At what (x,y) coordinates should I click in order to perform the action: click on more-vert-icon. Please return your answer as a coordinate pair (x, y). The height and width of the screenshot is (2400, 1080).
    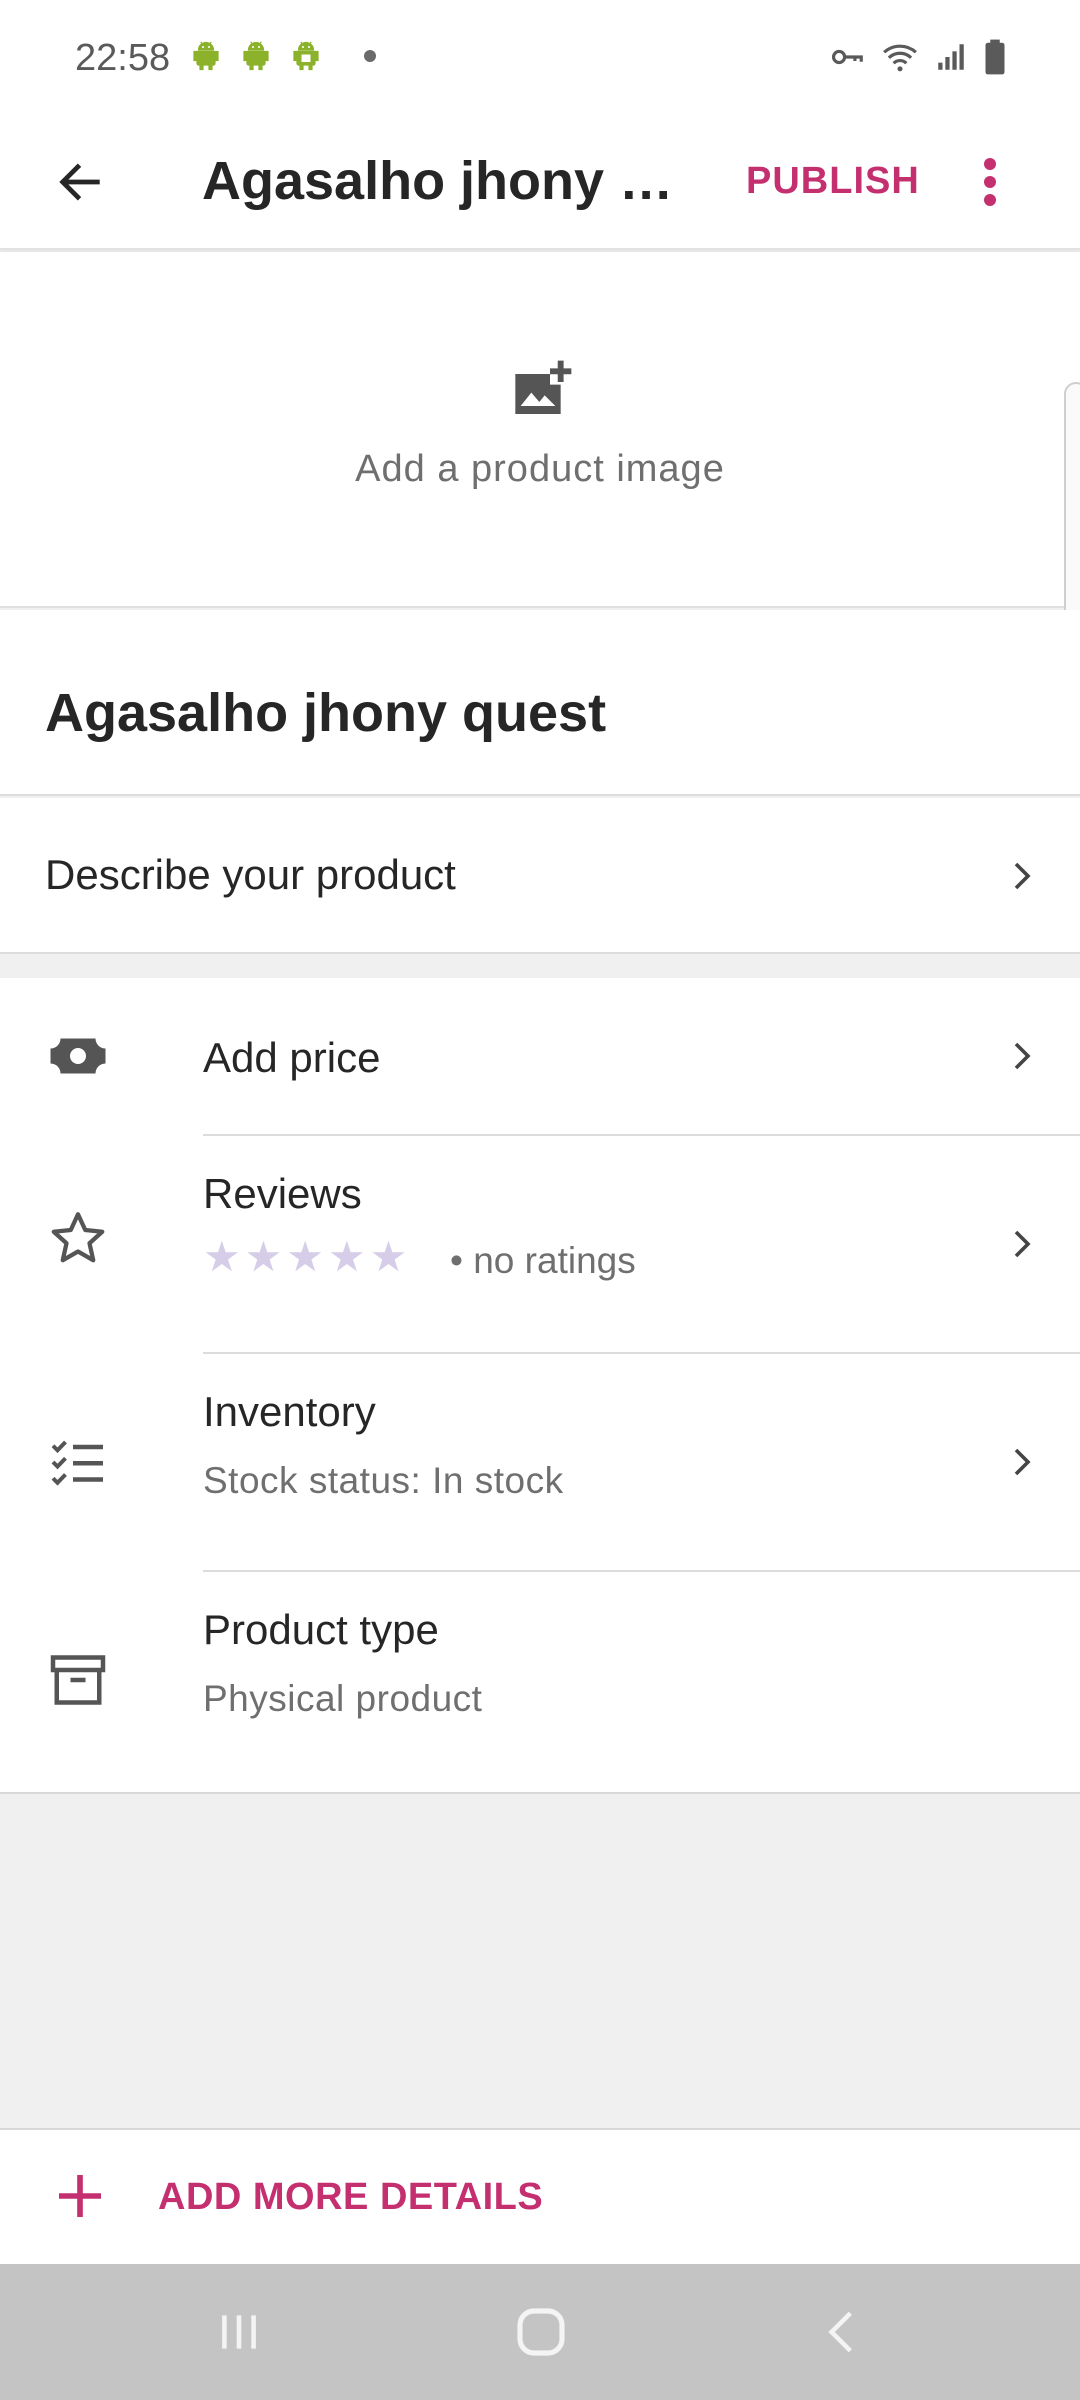
    Looking at the image, I should click on (990, 182).